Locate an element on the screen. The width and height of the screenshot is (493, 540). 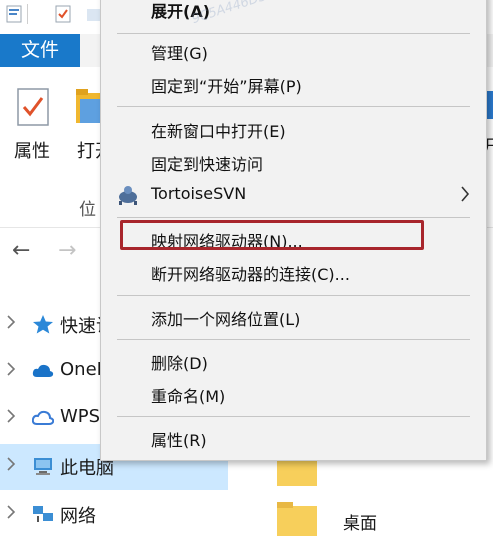
properties-quick-icon is located at coordinates (14, 14).